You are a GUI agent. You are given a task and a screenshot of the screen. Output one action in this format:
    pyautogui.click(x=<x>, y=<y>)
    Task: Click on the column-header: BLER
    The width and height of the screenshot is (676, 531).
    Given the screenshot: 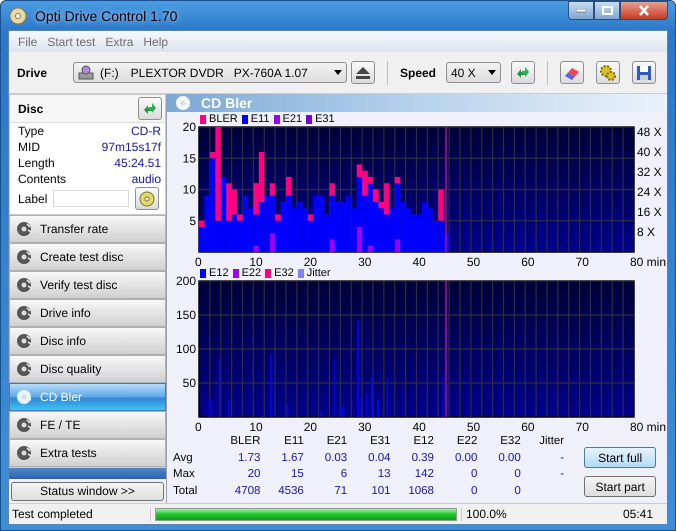 What is the action you would take?
    pyautogui.click(x=244, y=441)
    